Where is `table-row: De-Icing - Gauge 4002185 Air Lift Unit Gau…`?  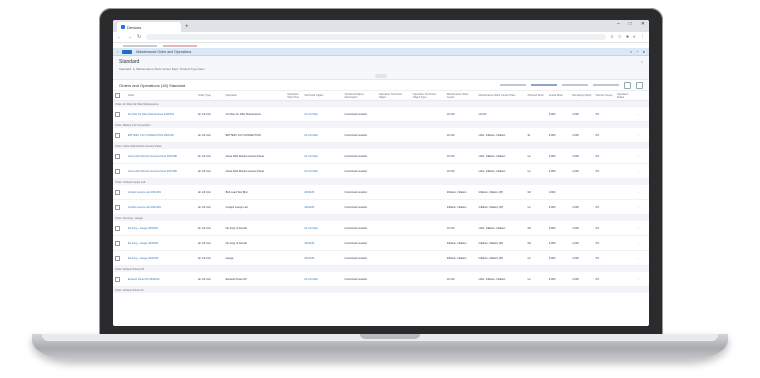 table-row: De-Icing - Gauge 4002185 Air Lift Unit Gau… is located at coordinates (381, 258).